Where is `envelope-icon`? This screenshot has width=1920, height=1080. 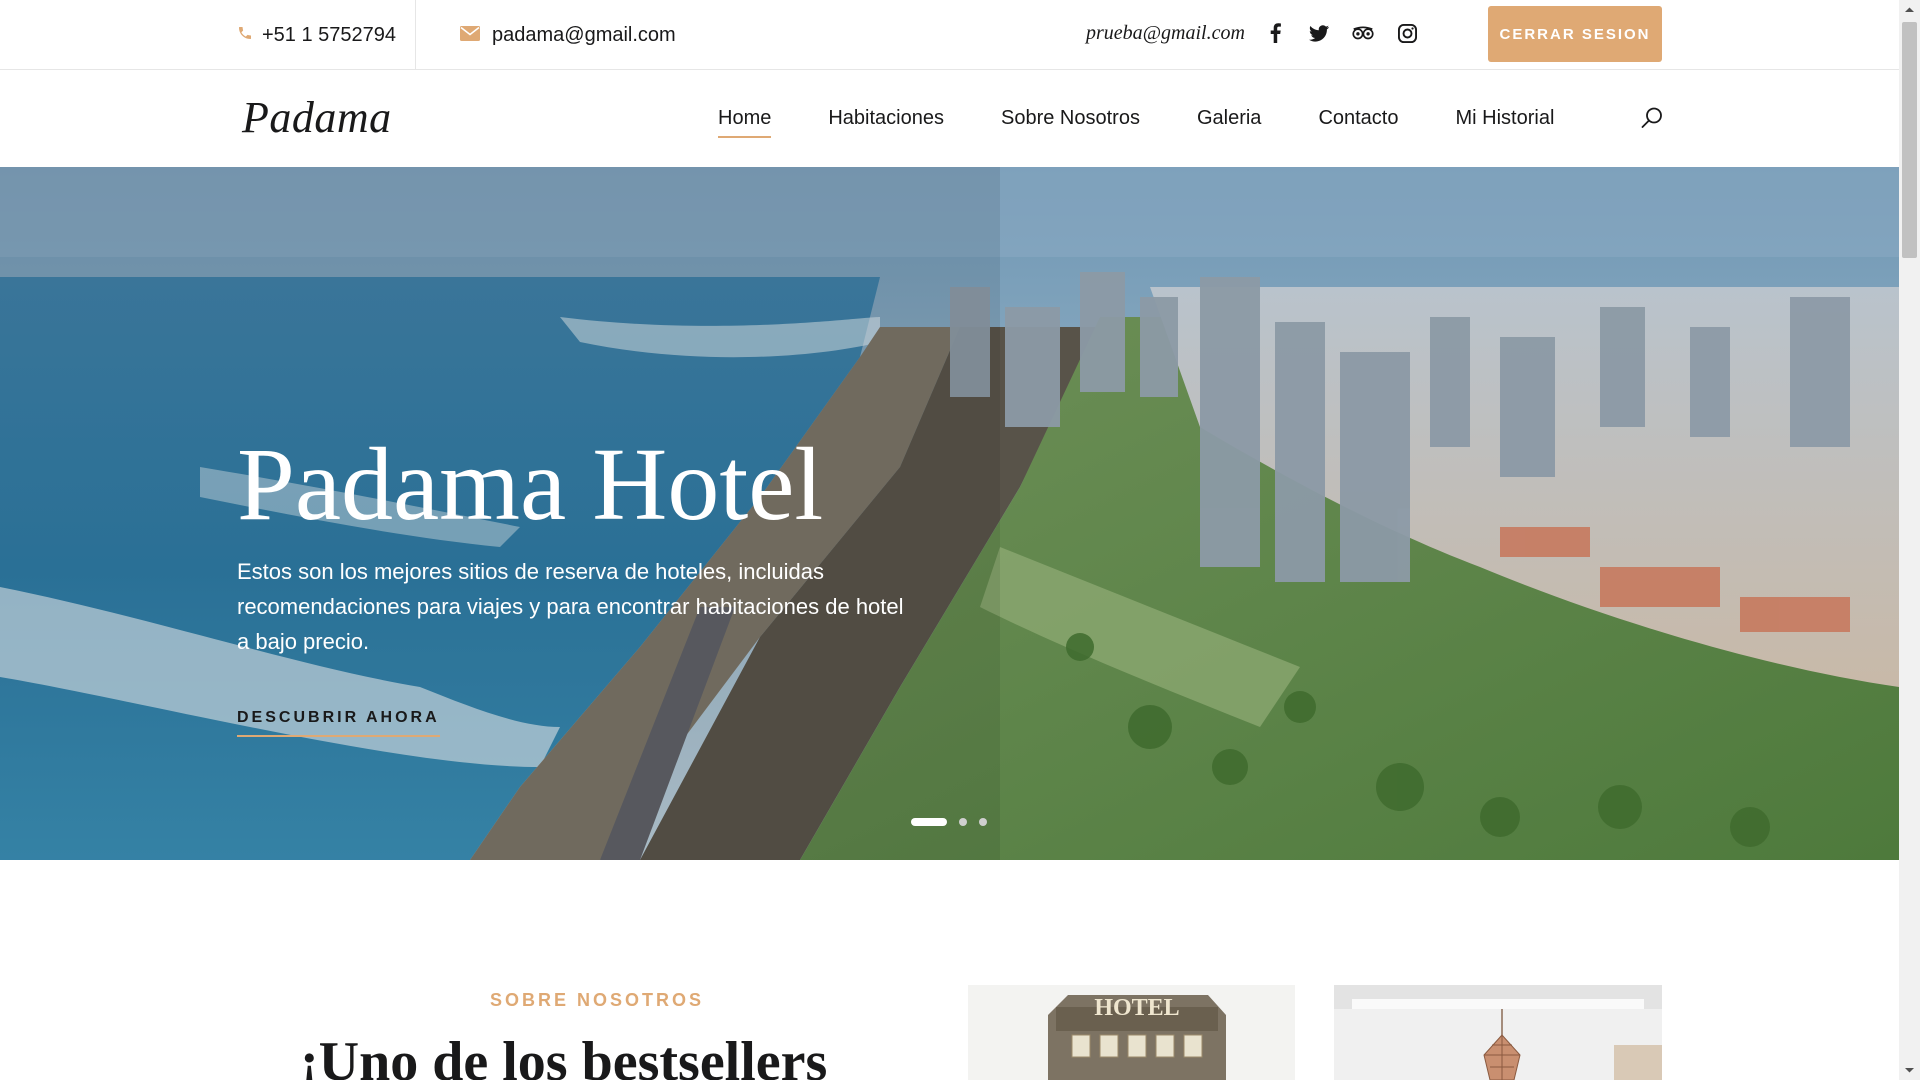
envelope-icon is located at coordinates (470, 35).